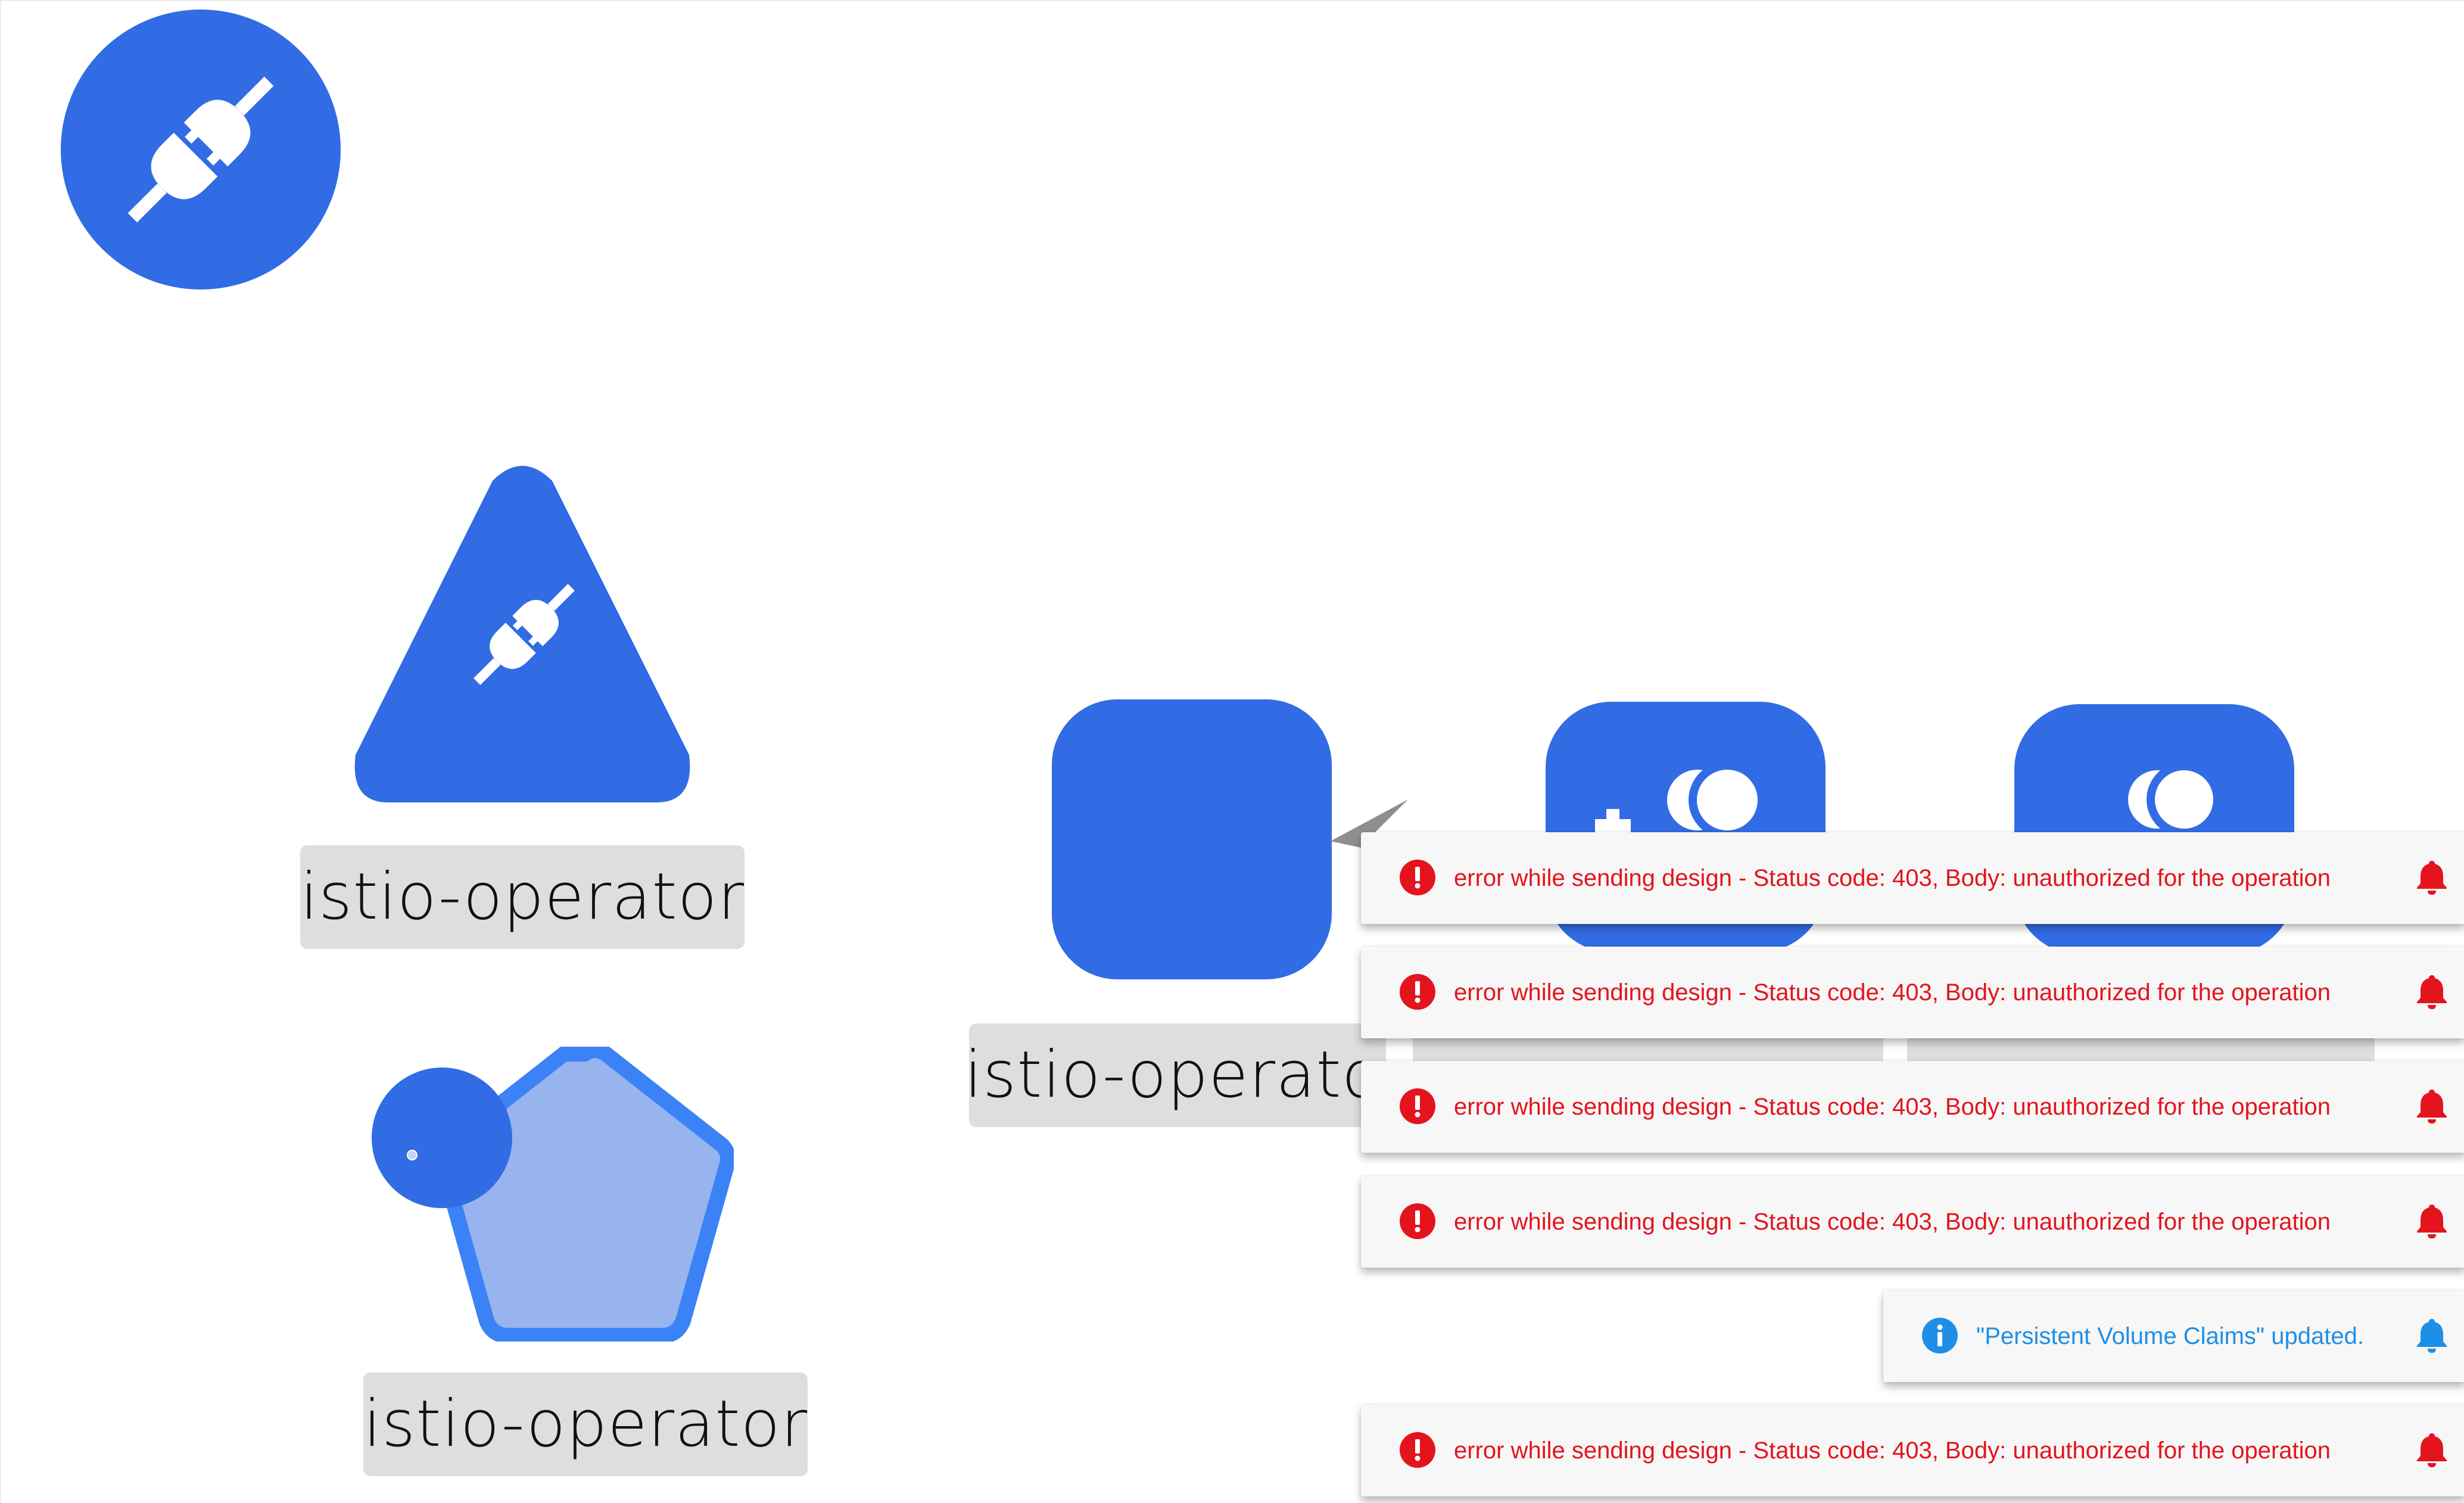 The width and height of the screenshot is (2464, 1503). What do you see at coordinates (522, 897) in the screenshot?
I see `triangle-node-label: istio-operator` at bounding box center [522, 897].